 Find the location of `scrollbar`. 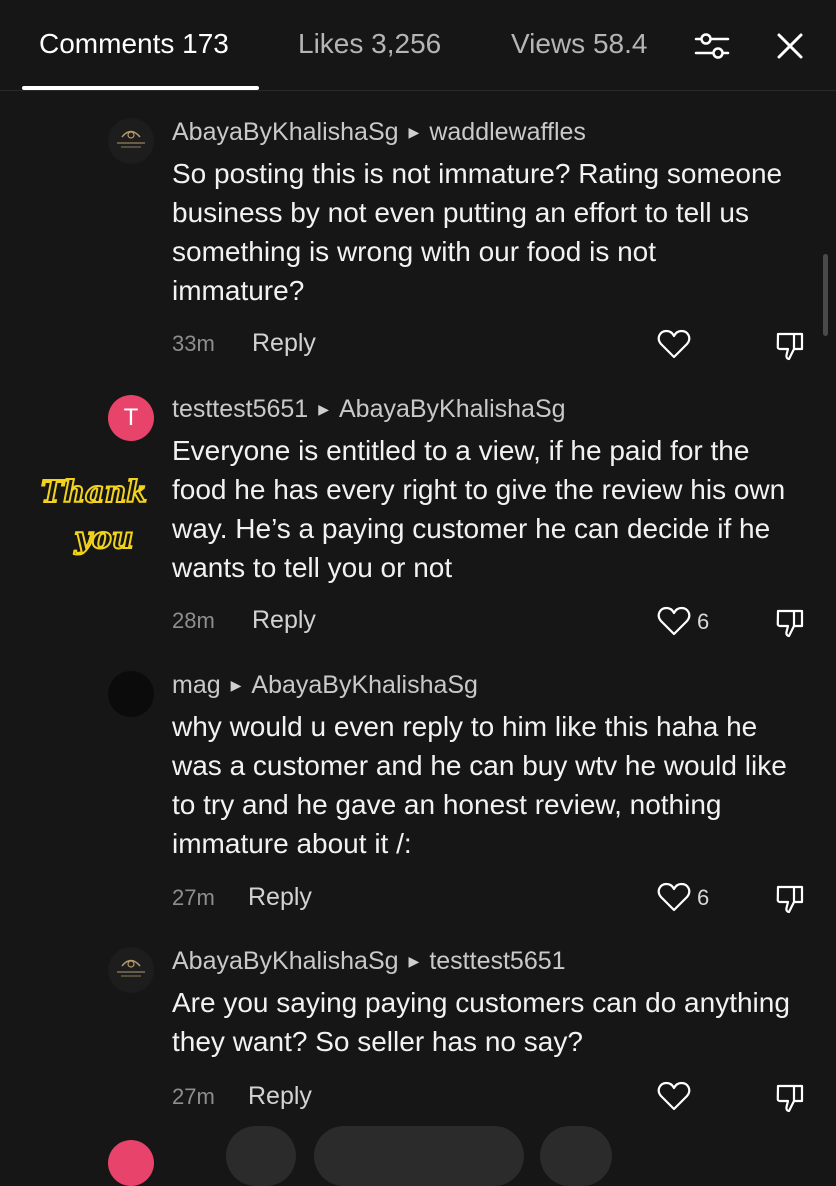

scrollbar is located at coordinates (825, 295).